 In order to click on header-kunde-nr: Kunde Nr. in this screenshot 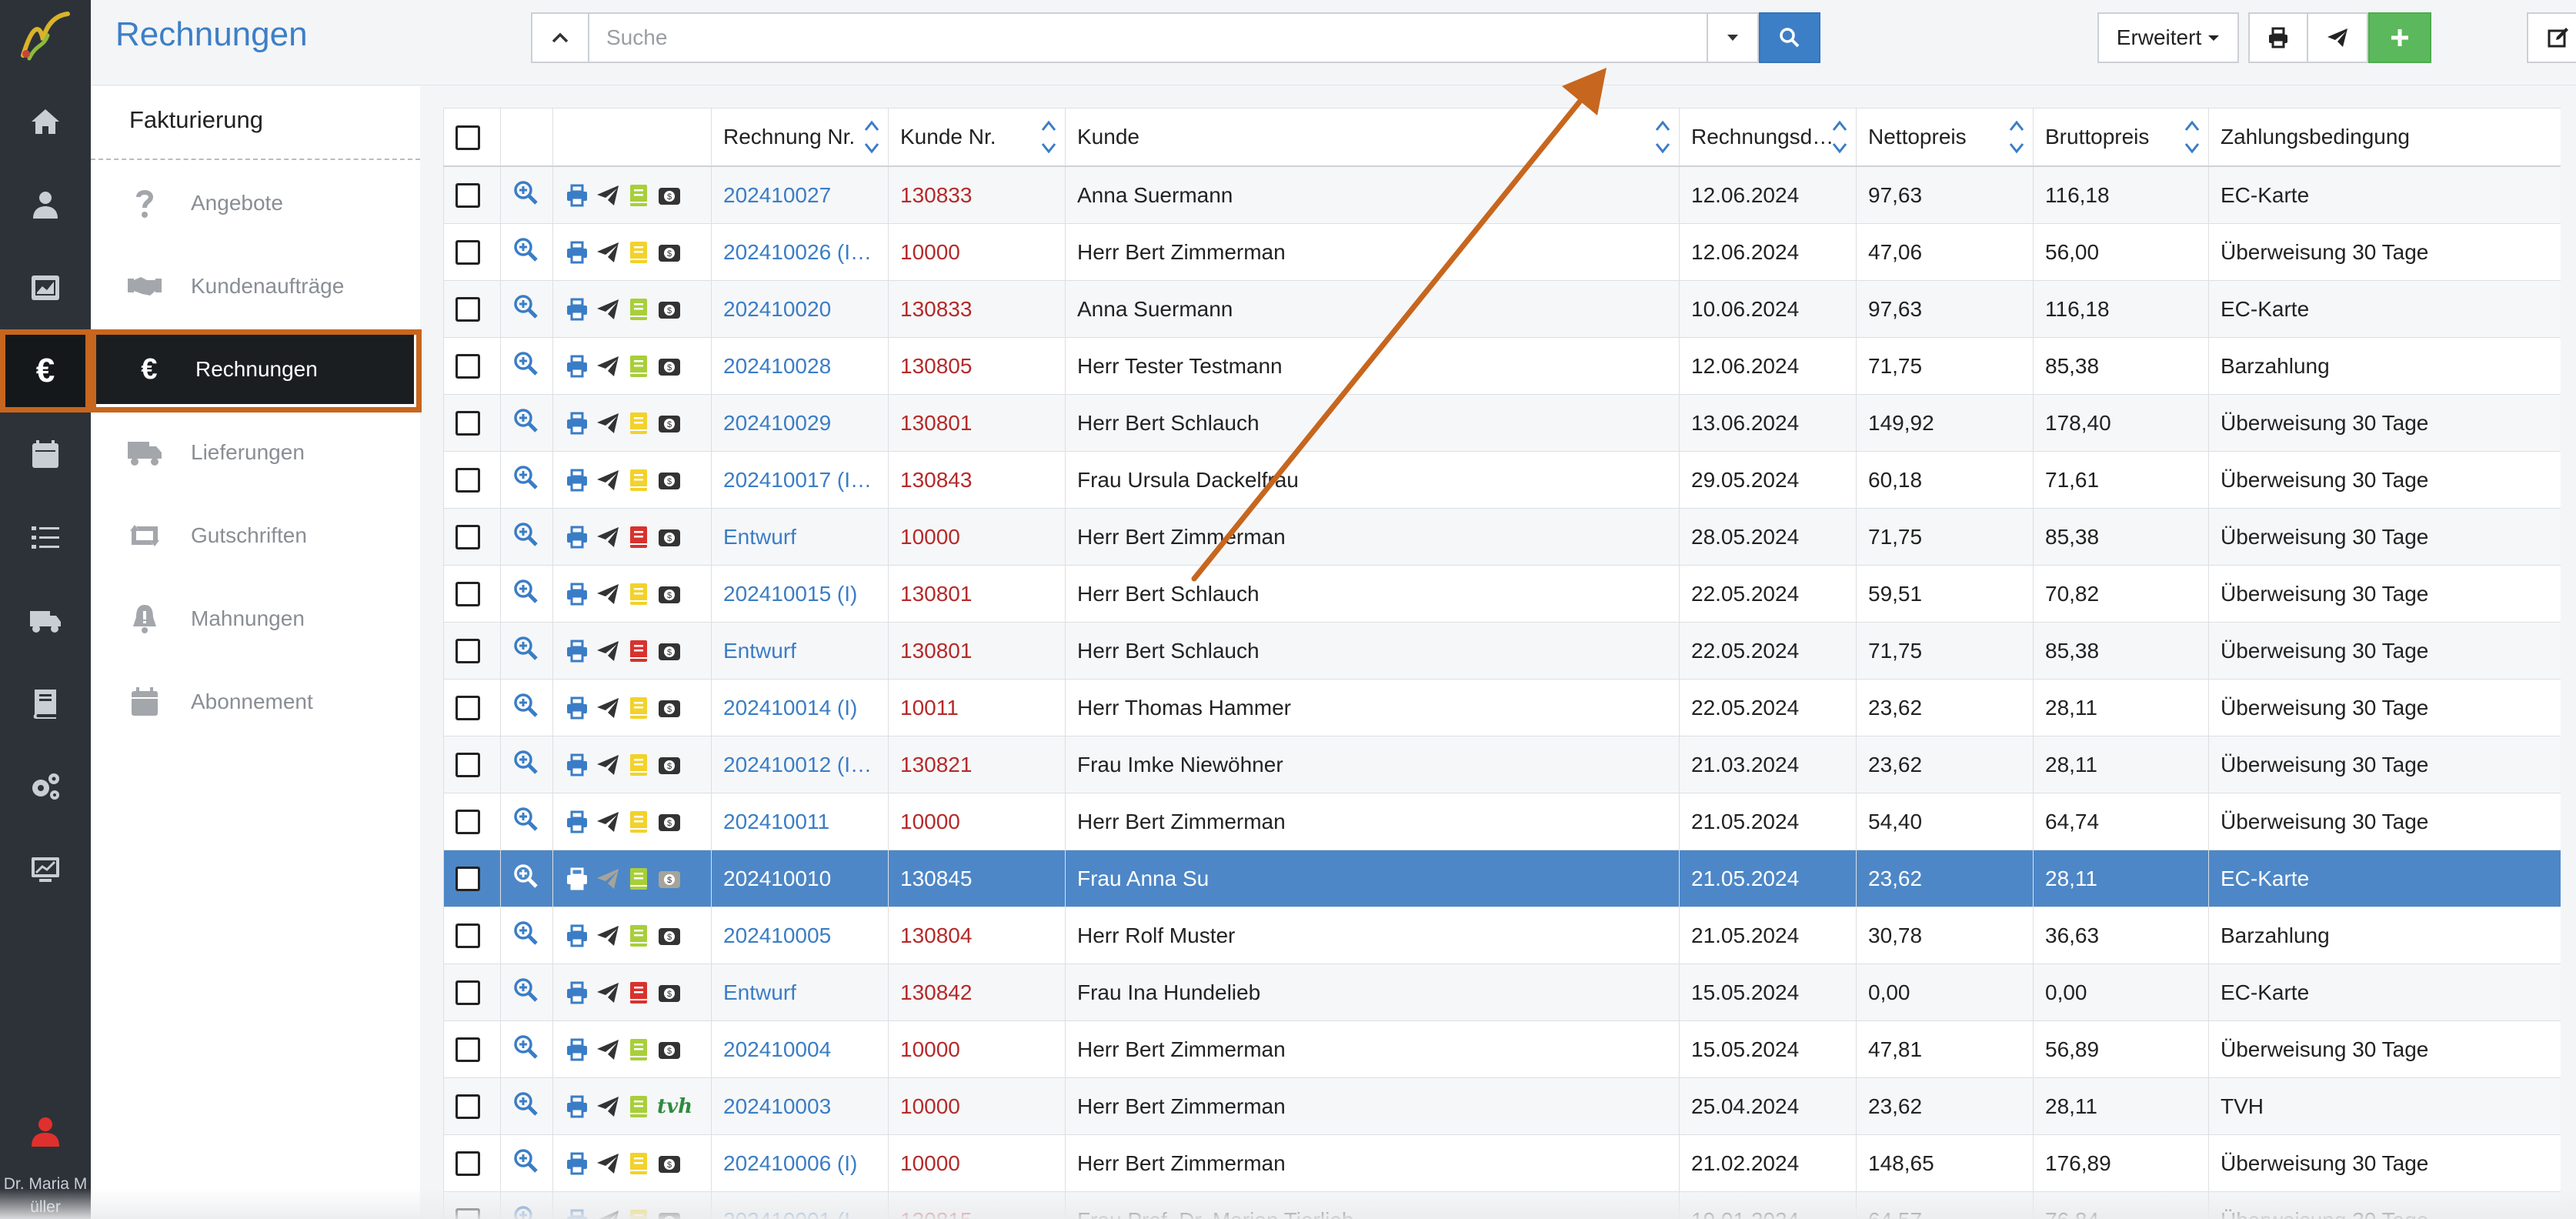, I will do `click(977, 137)`.